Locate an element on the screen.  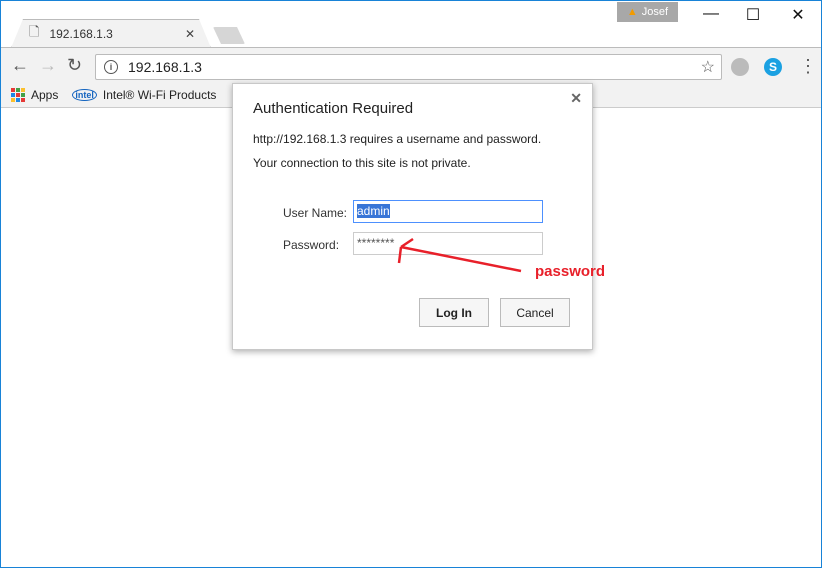
annotation-label: password is located at coordinates (570, 271).